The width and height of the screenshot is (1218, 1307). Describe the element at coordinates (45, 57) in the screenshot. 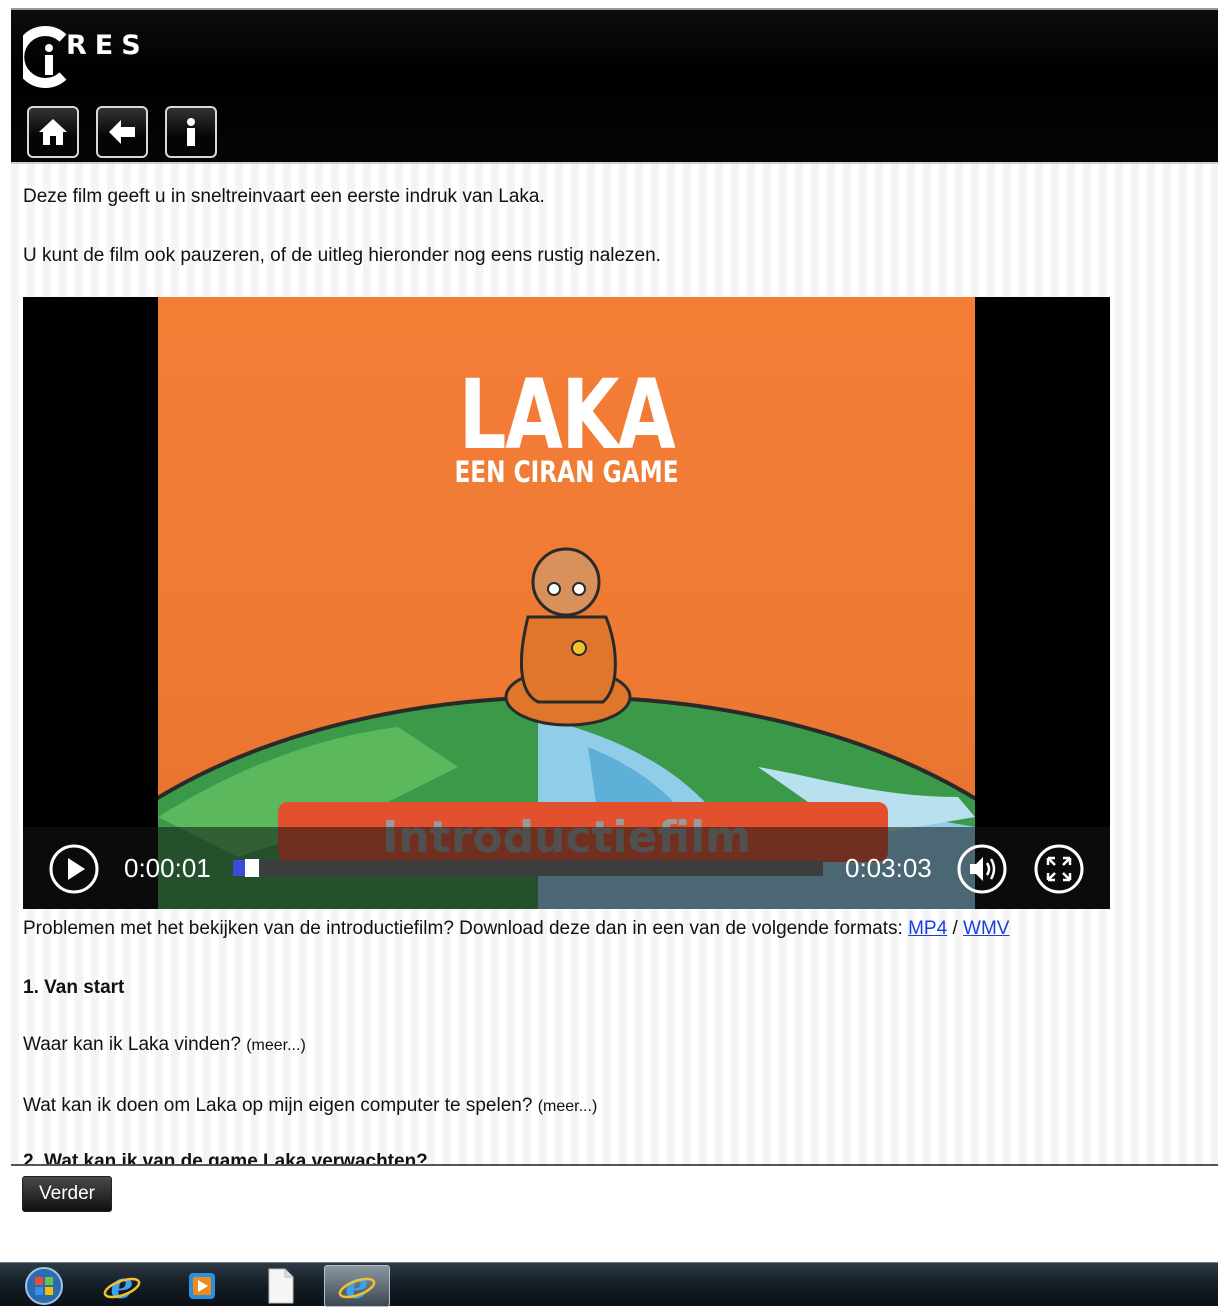

I see `cires-logo-icon` at that location.